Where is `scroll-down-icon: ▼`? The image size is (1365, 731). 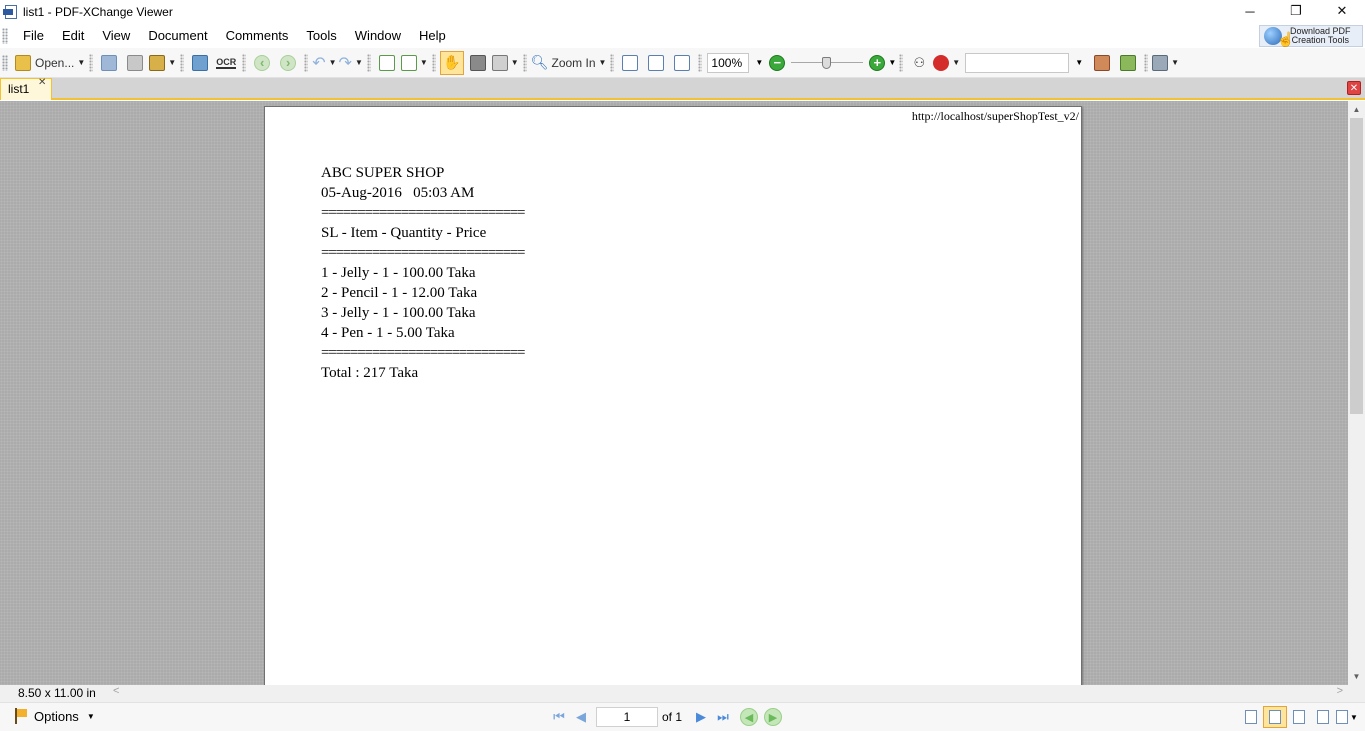
scroll-down-icon: ▼ is located at coordinates (1356, 676).